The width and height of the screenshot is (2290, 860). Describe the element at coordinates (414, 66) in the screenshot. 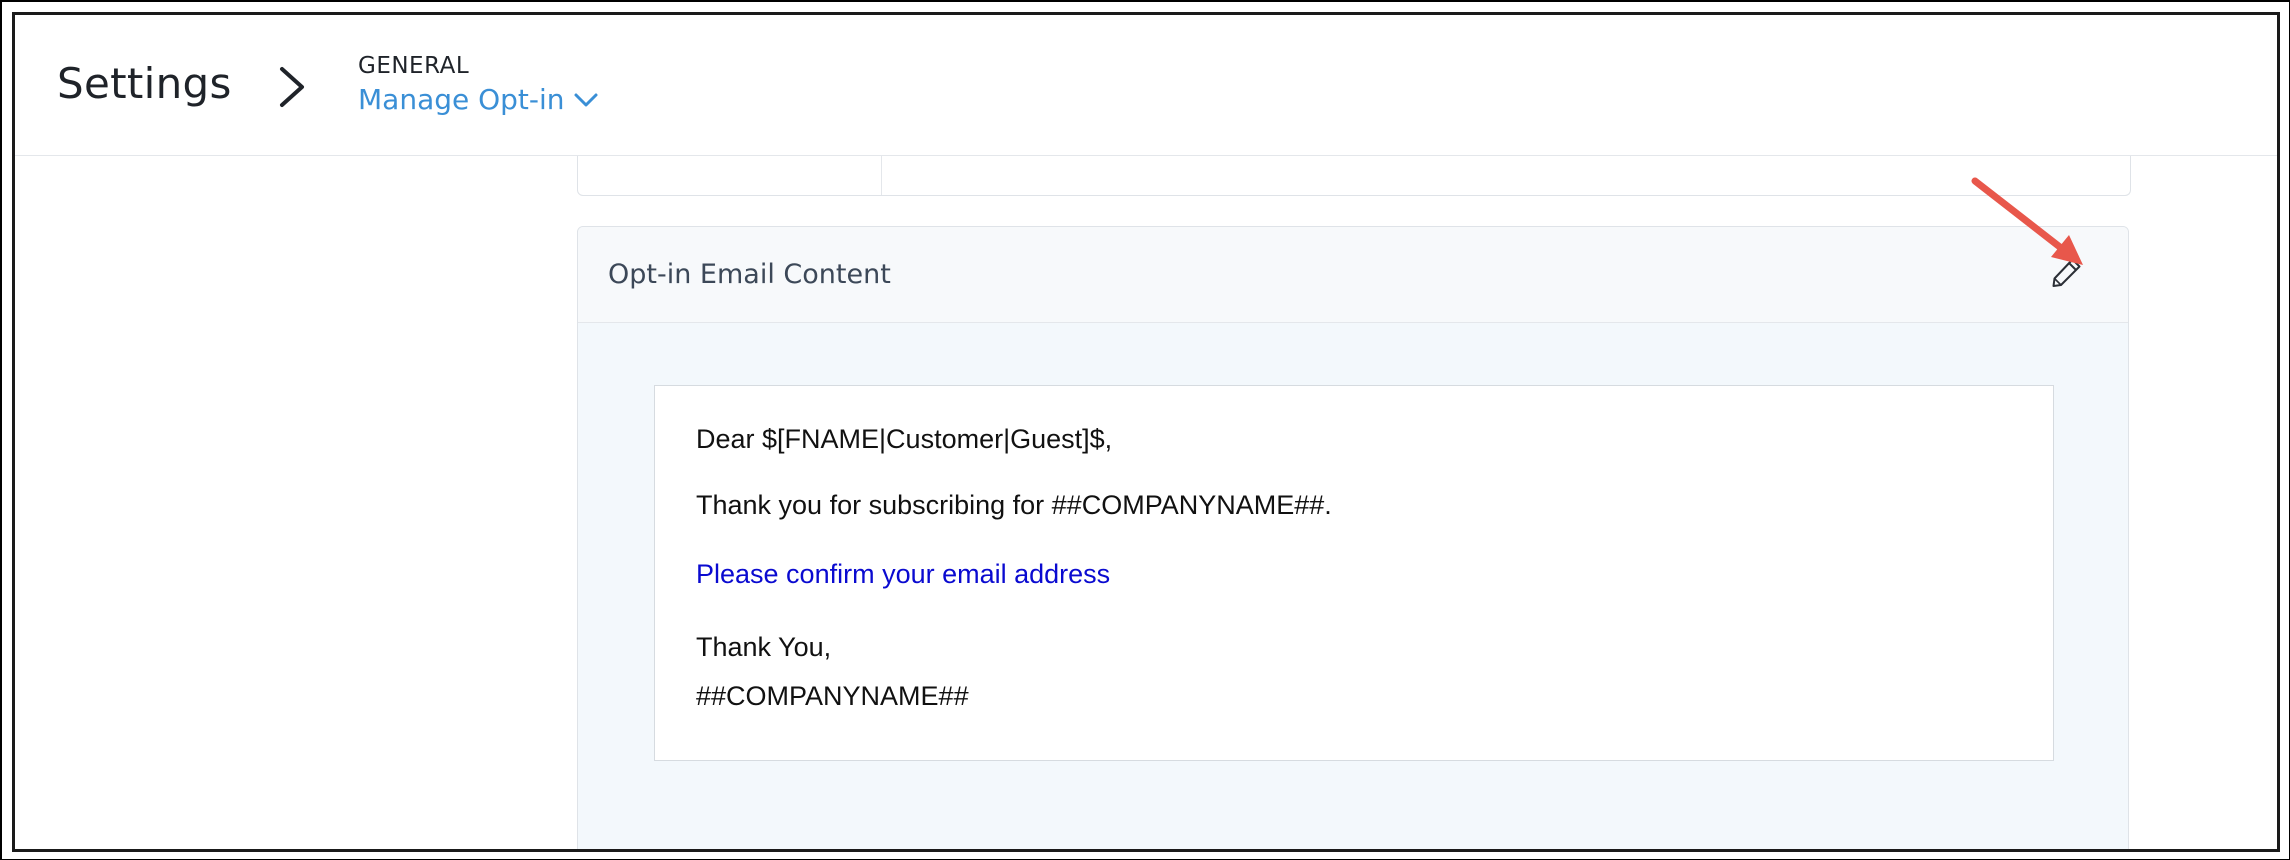

I see `breadcrumb-section: GENERAL` at that location.